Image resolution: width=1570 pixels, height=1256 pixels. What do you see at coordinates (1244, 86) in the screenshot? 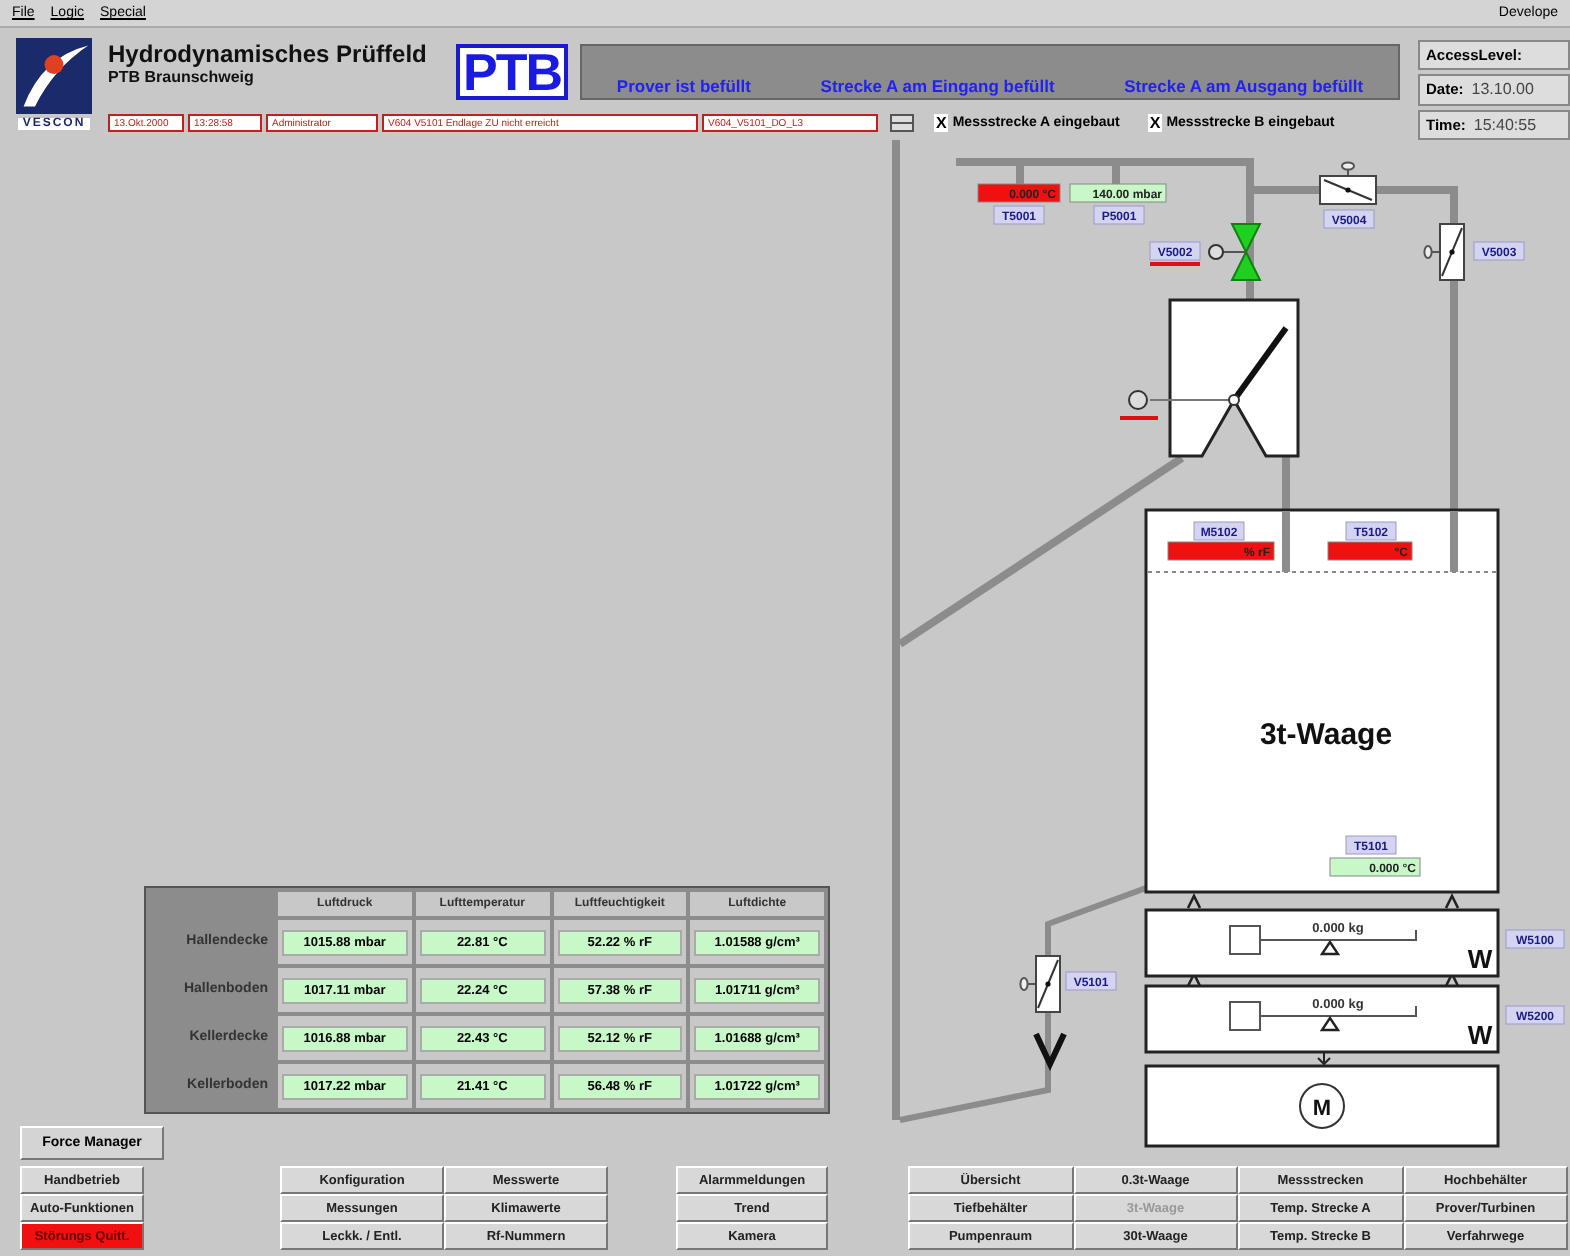
I see `status-message: Strecke A am Ausgang befüllt` at bounding box center [1244, 86].